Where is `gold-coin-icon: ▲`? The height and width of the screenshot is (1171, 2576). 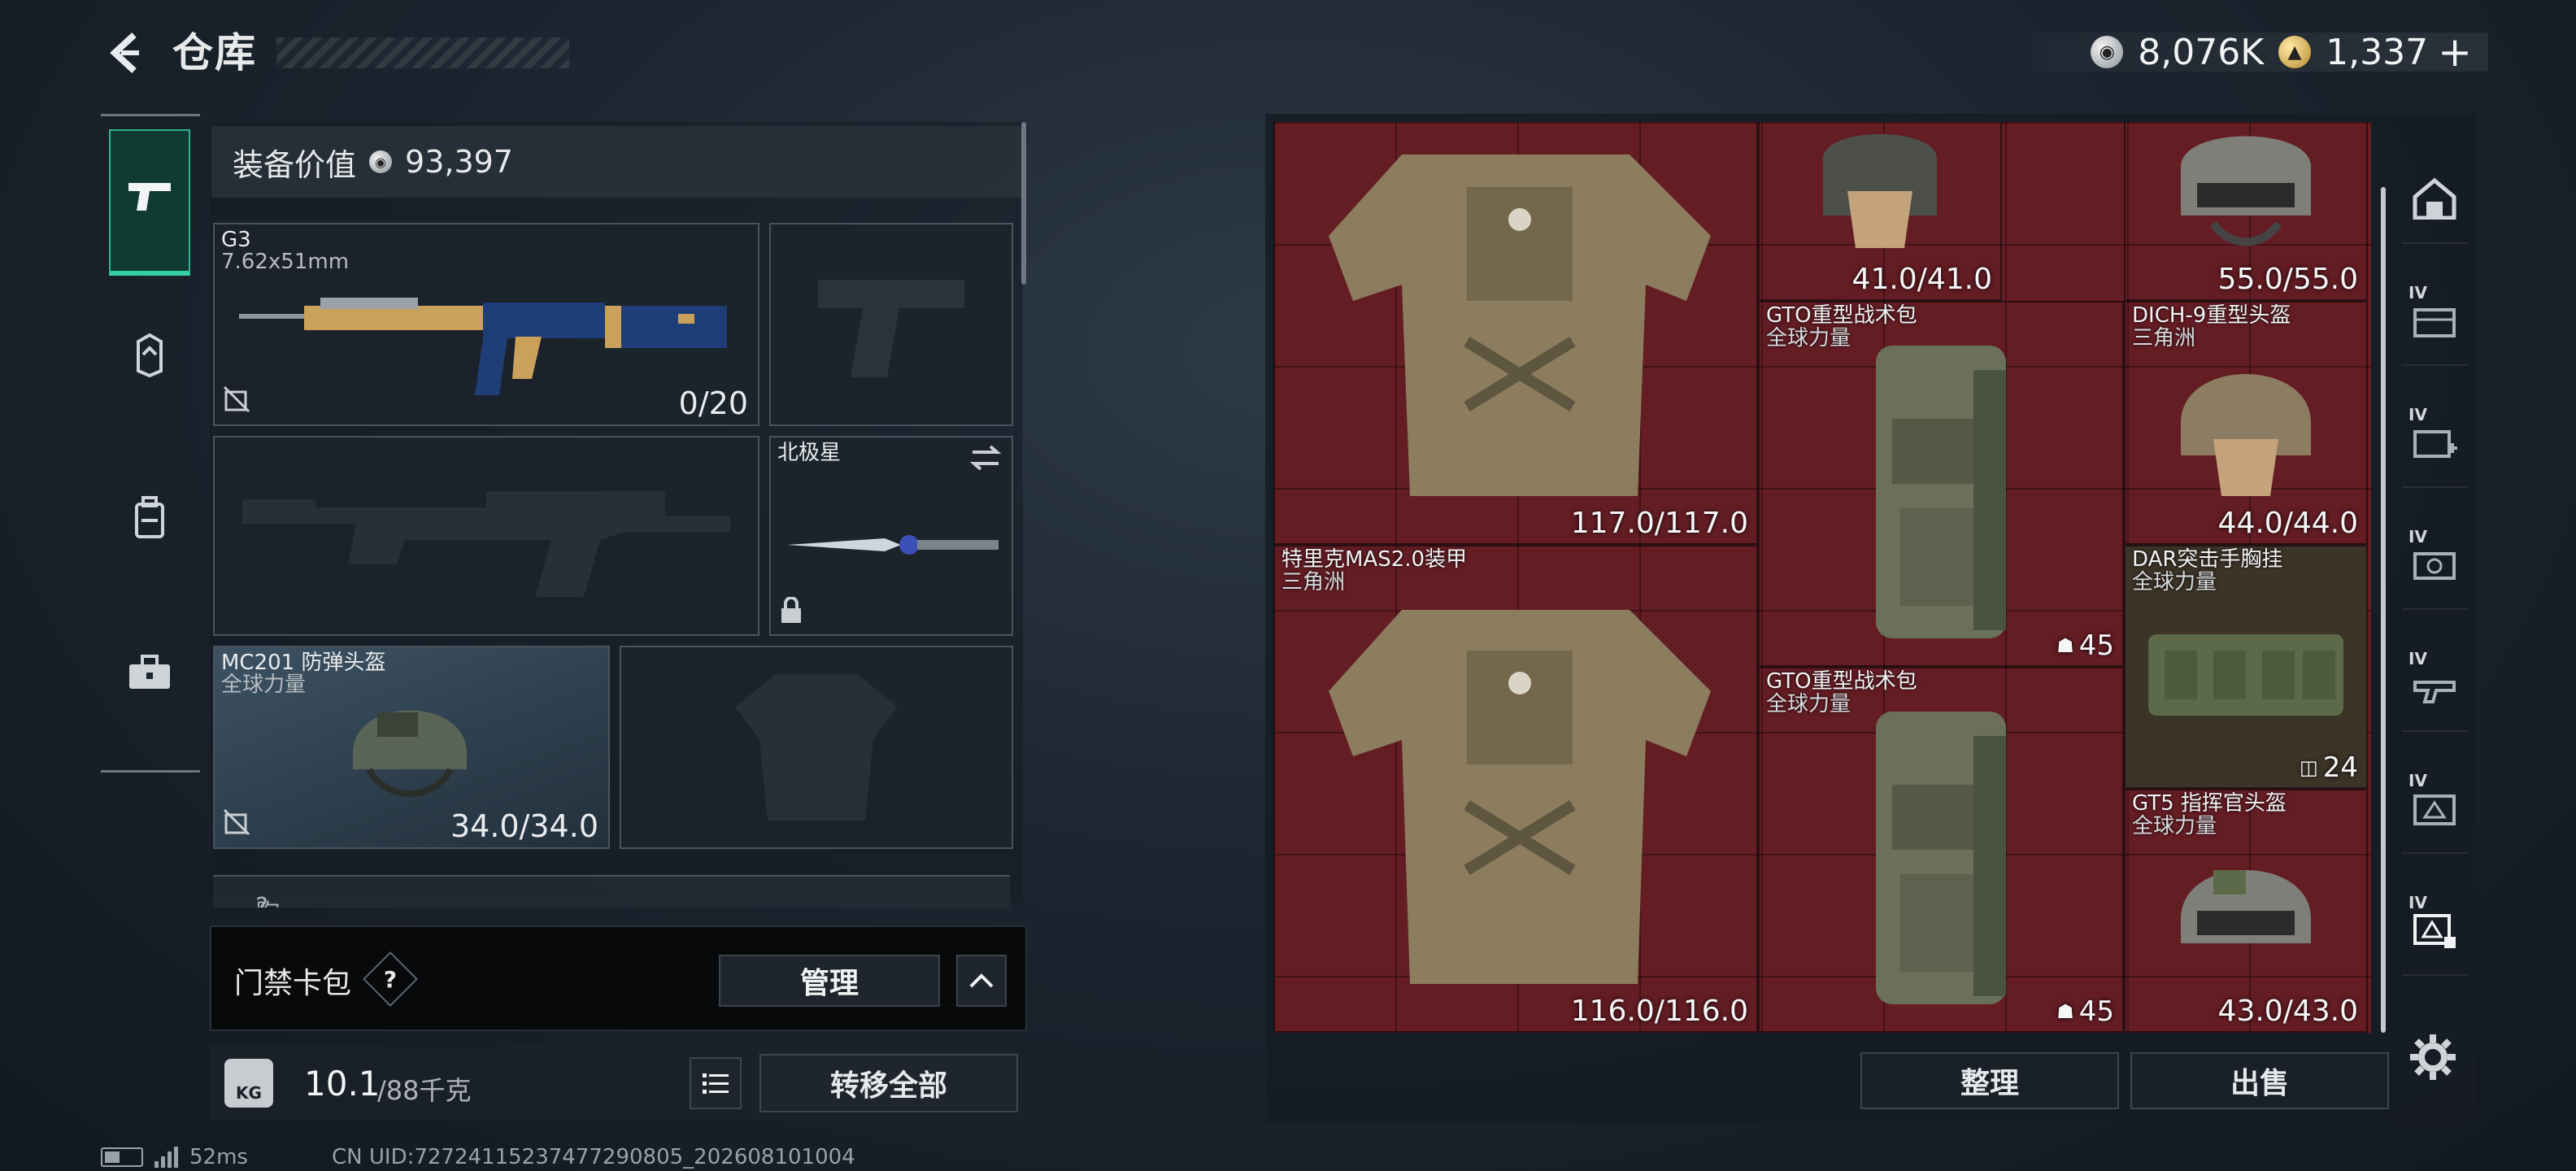 gold-coin-icon: ▲ is located at coordinates (2295, 52).